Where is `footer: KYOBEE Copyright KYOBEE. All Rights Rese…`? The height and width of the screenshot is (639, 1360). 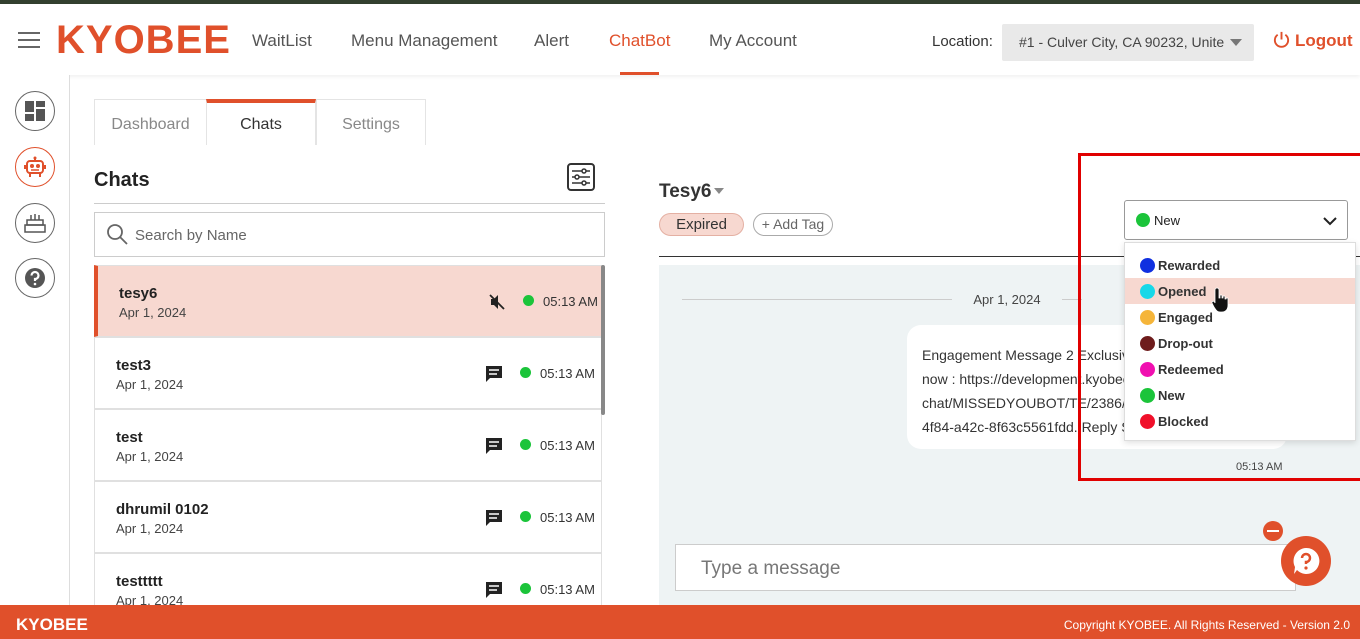
footer: KYOBEE Copyright KYOBEE. All Rights Rese… is located at coordinates (680, 622).